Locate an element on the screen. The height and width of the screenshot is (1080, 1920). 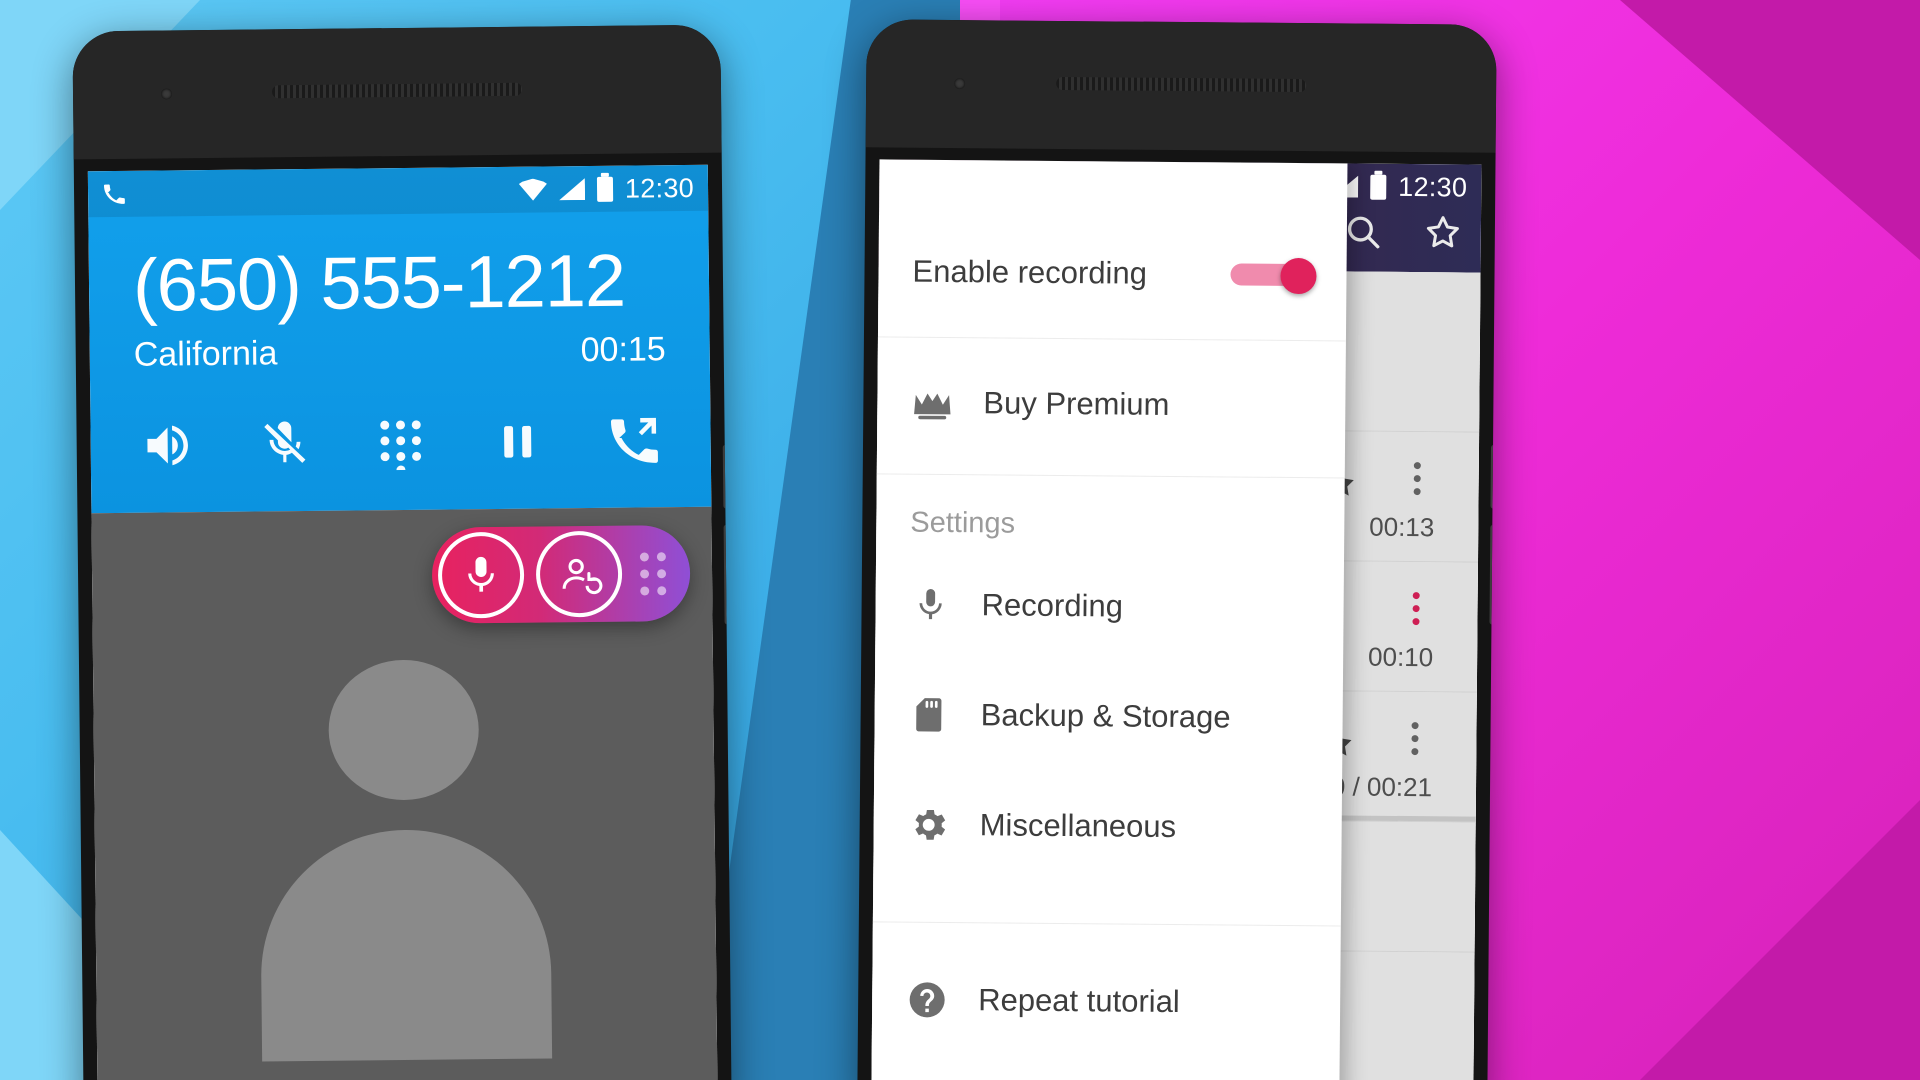
pause-icon is located at coordinates (517, 442).